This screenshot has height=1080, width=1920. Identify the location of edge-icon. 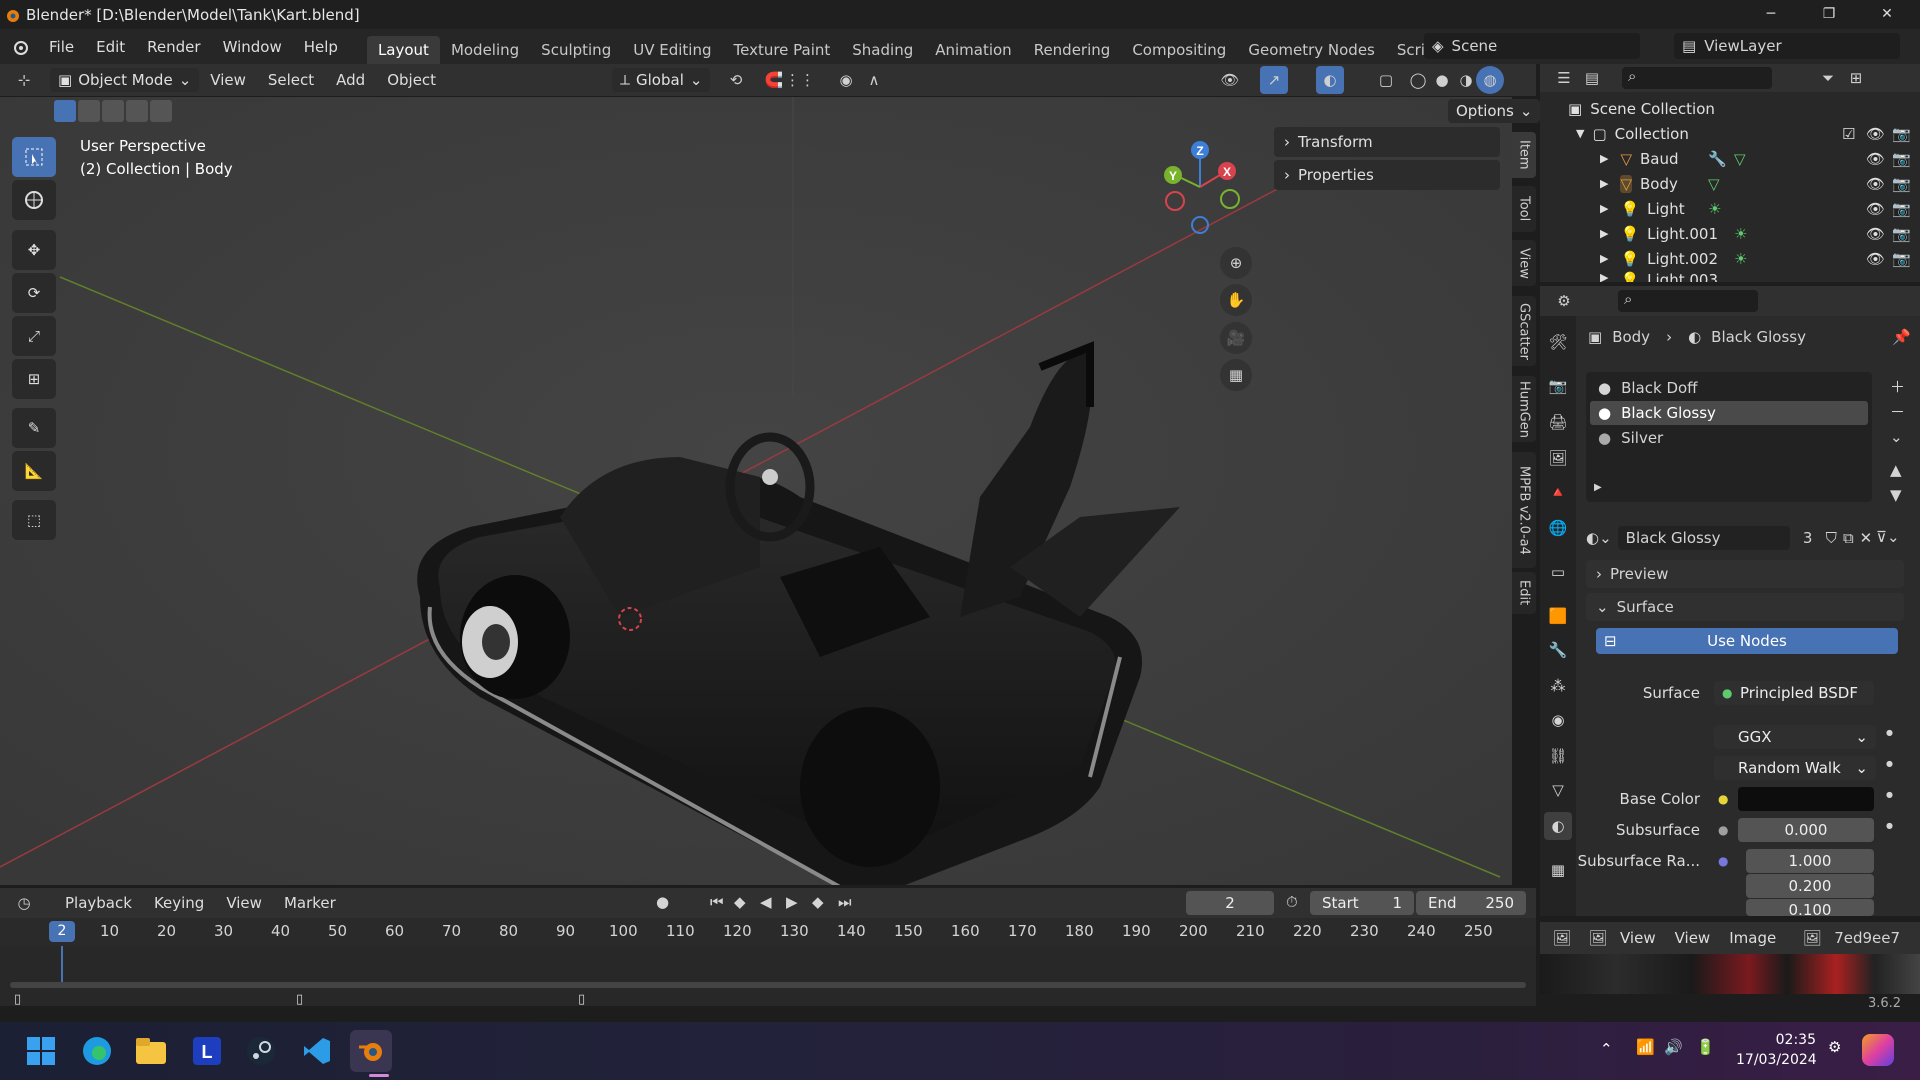
(97, 1051).